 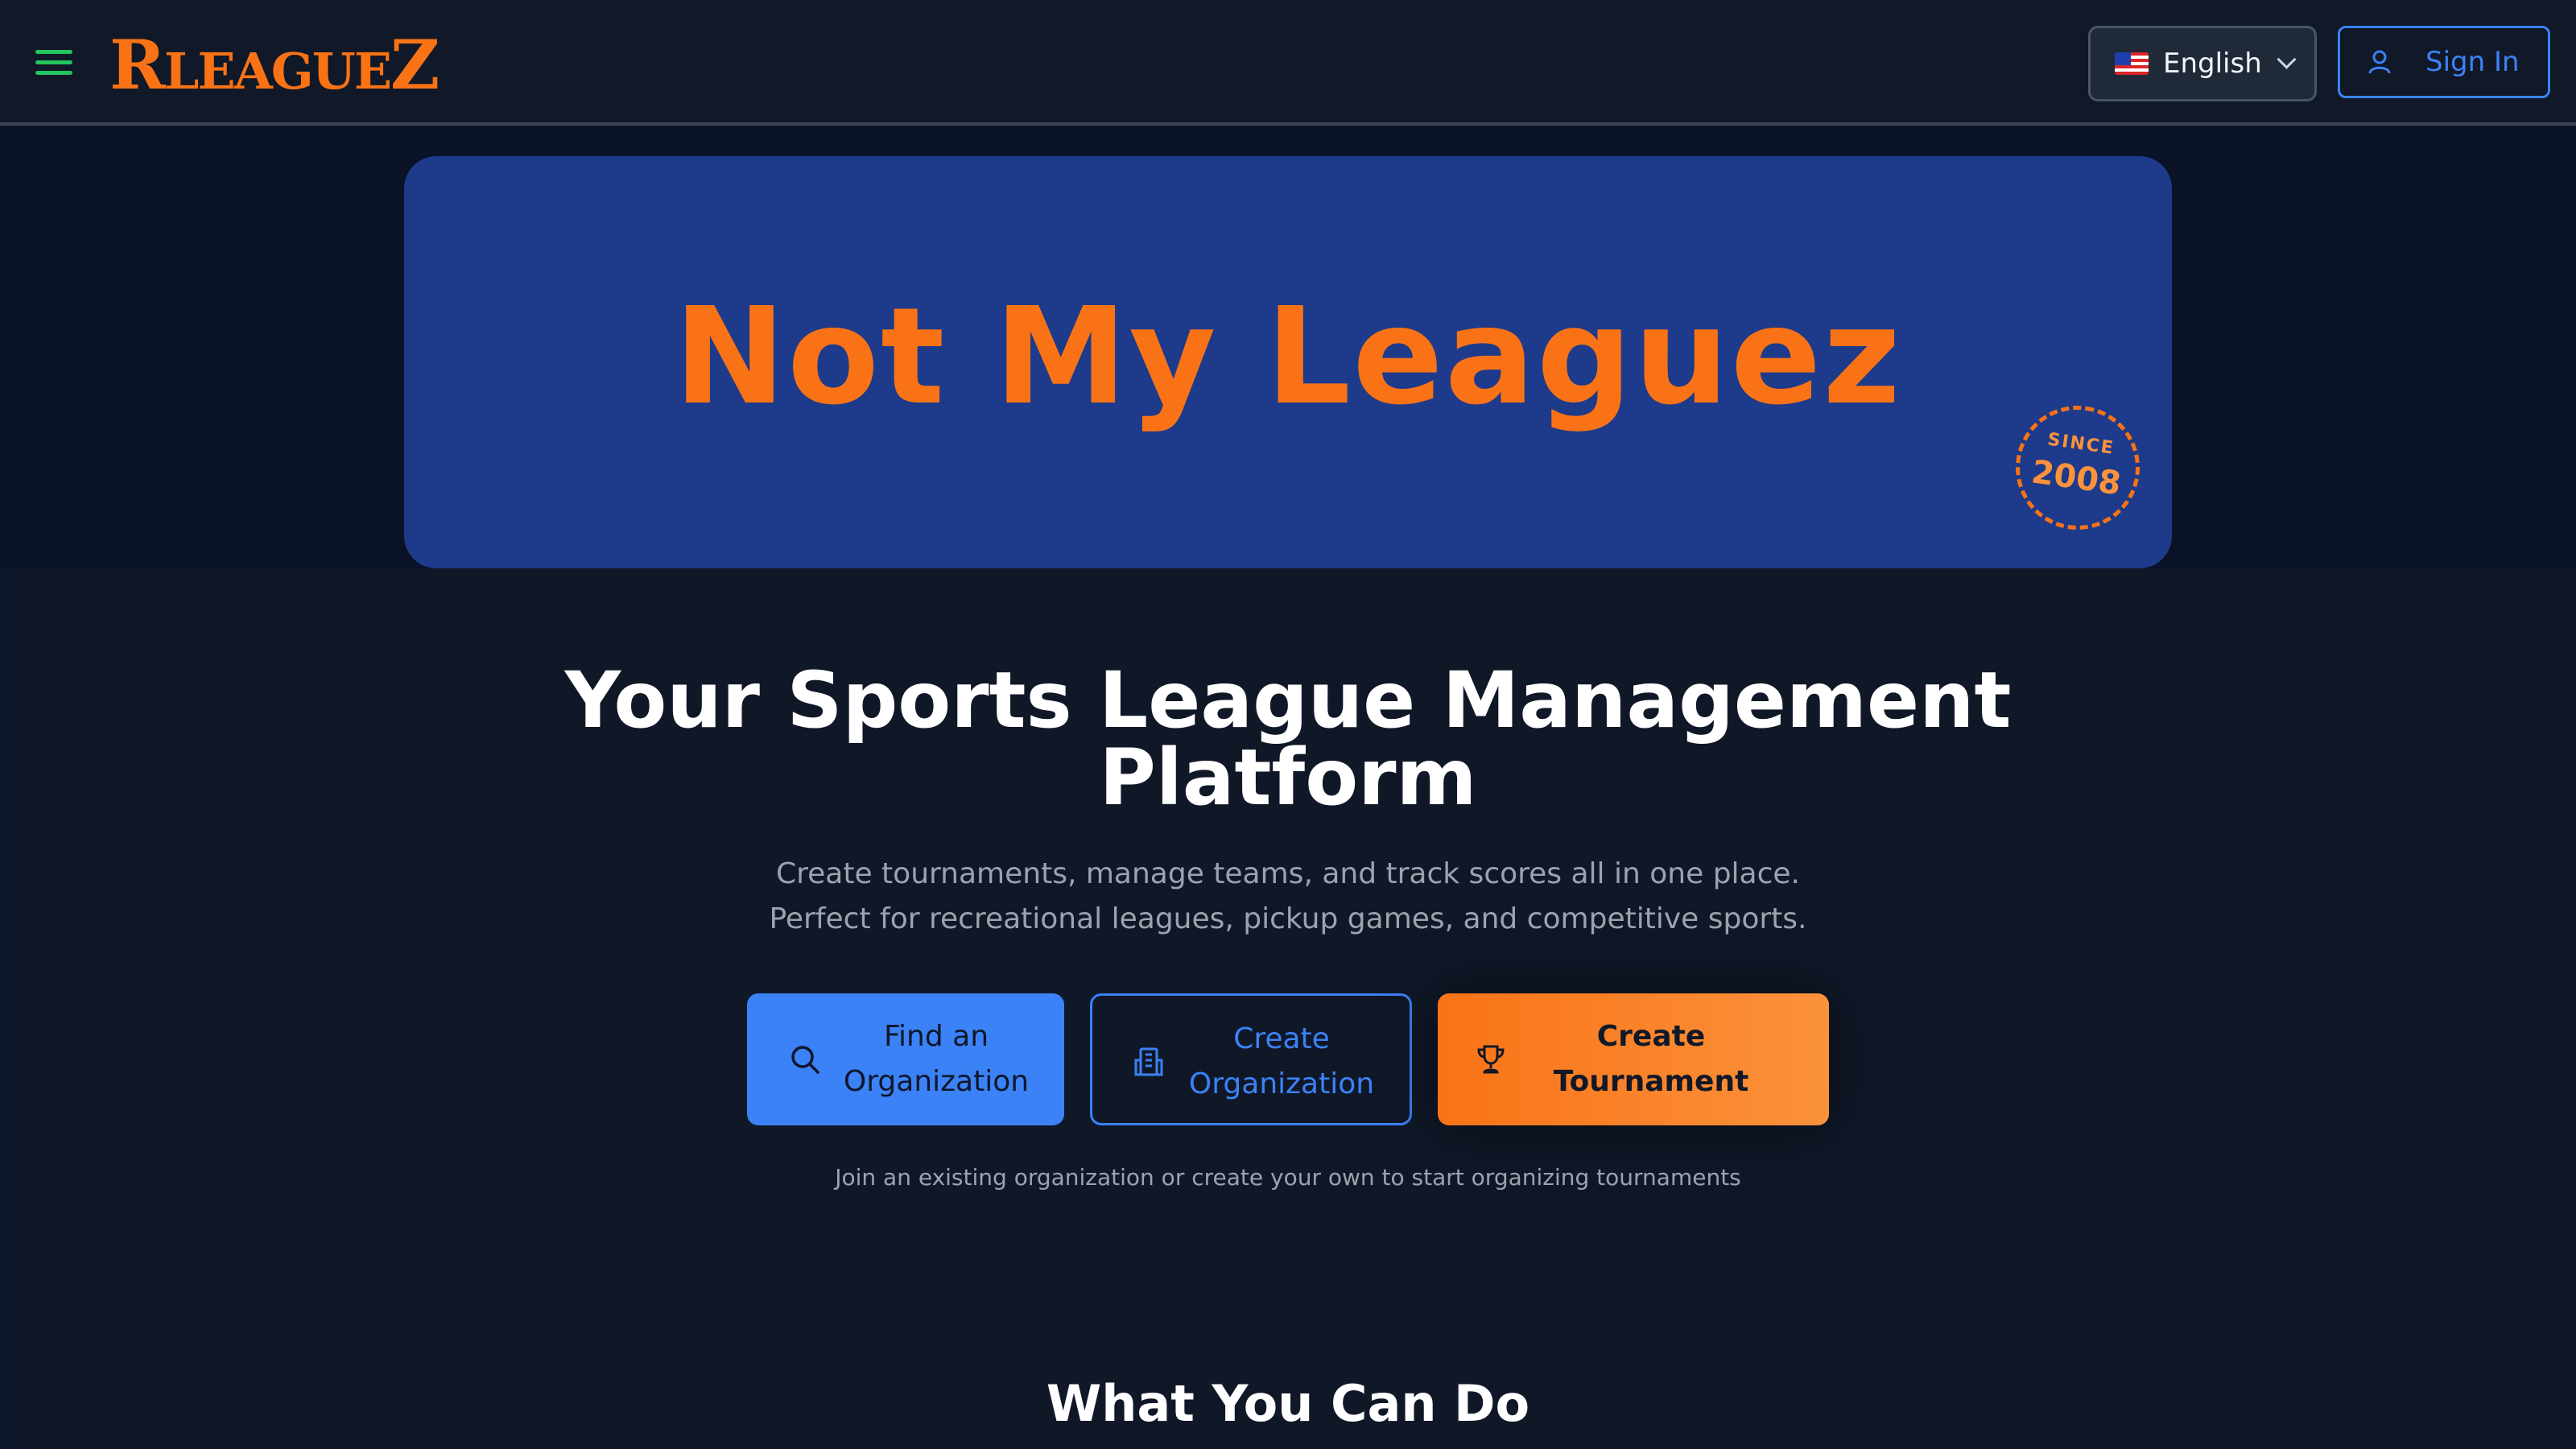 What do you see at coordinates (1651, 1081) in the screenshot?
I see `create-tournament-label-line-2: Tournament` at bounding box center [1651, 1081].